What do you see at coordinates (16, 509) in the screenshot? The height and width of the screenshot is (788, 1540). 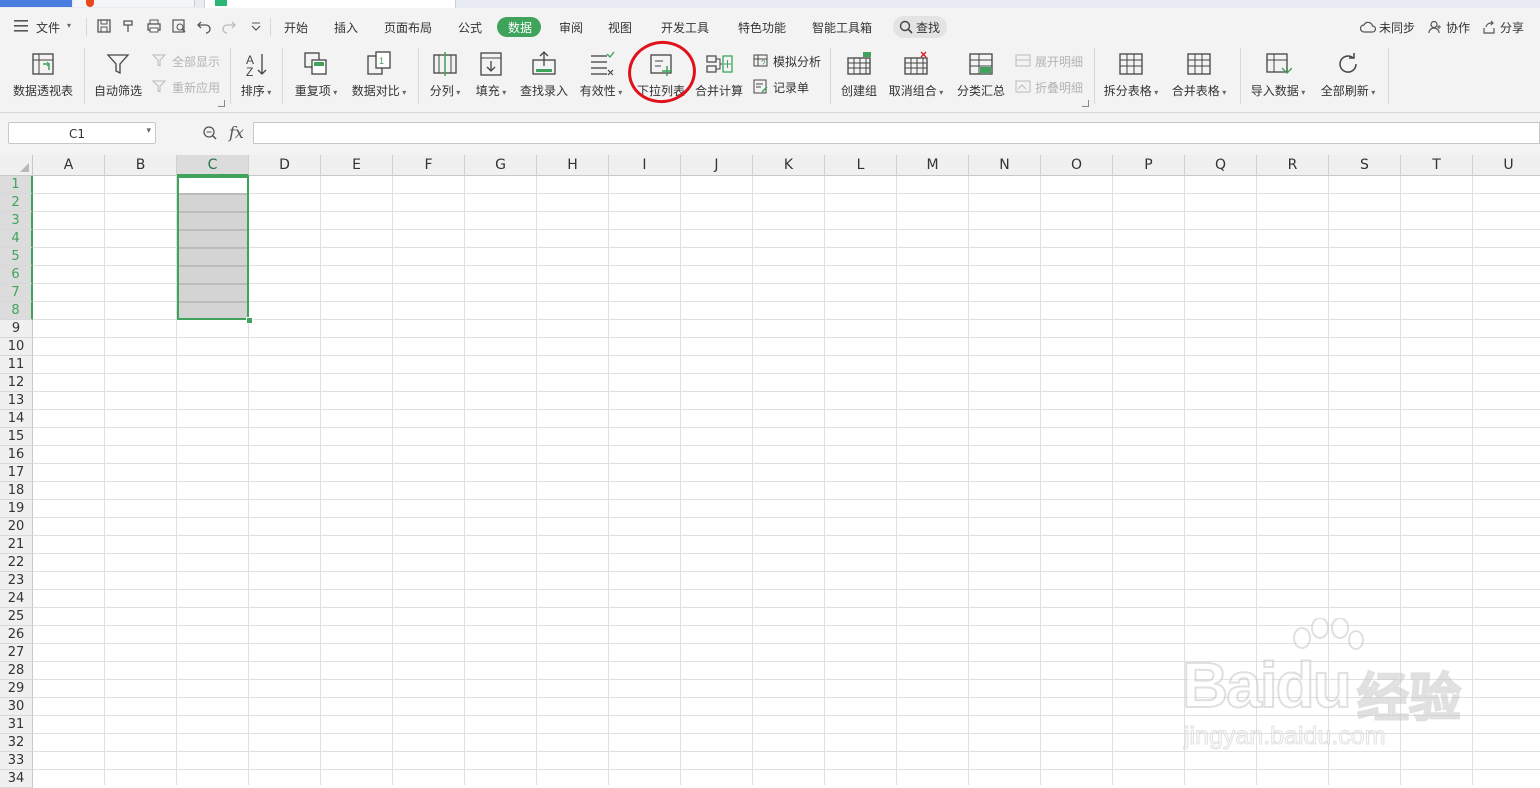 I see `row-header-19: 19` at bounding box center [16, 509].